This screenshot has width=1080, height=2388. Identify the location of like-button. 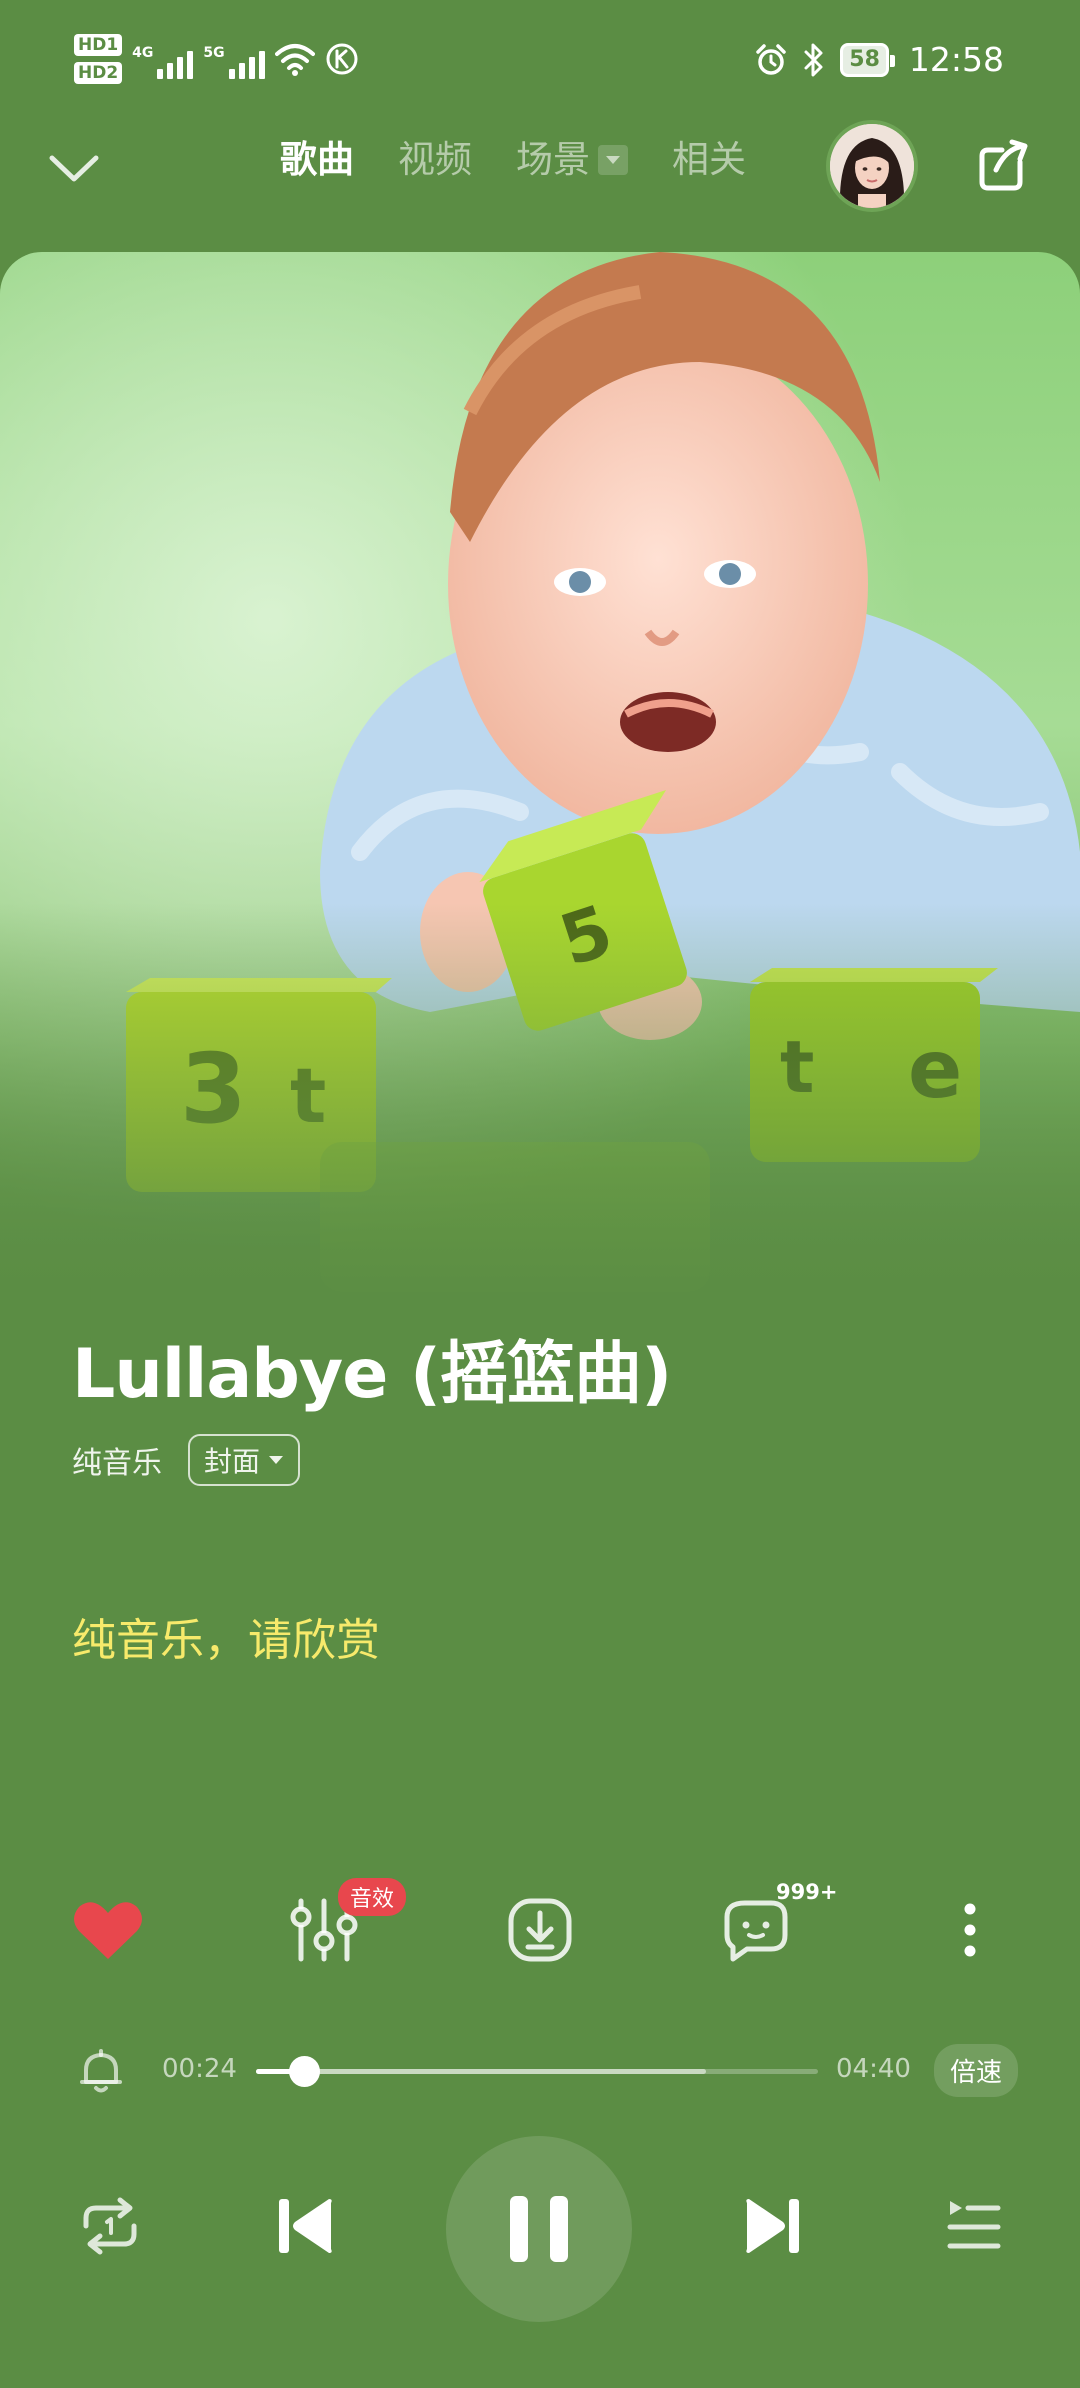
(108, 1930).